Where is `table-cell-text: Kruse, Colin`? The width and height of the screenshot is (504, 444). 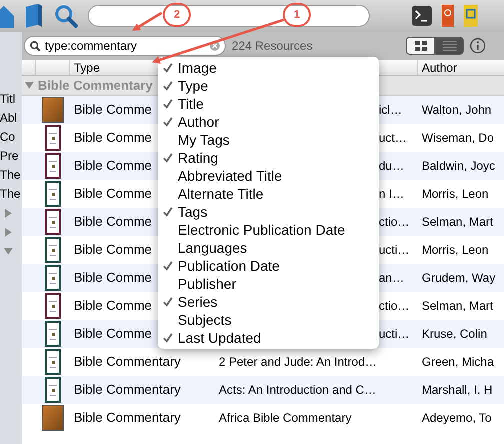 table-cell-text: Kruse, Colin is located at coordinates (454, 334).